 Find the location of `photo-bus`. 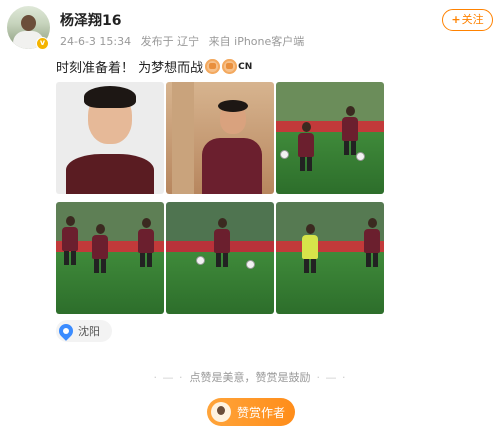

photo-bus is located at coordinates (220, 138).